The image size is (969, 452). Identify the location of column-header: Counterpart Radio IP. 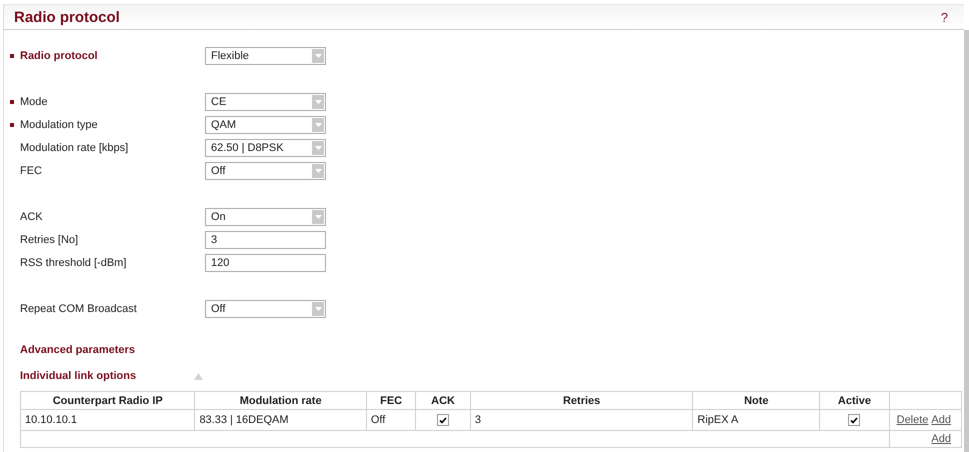
(107, 401).